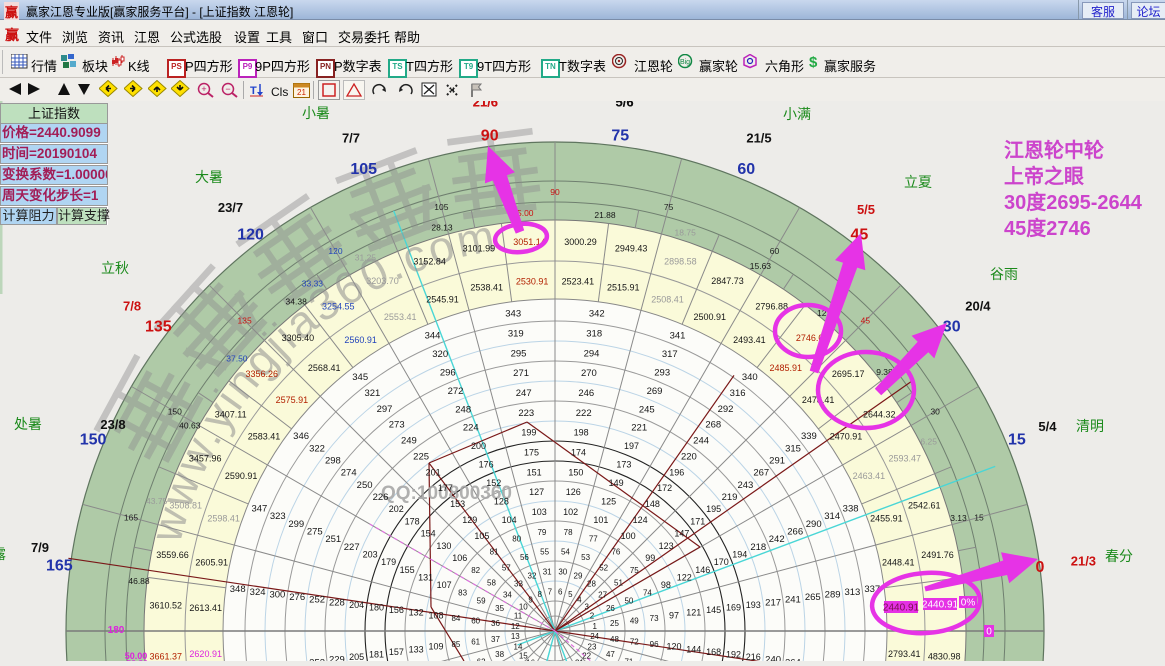 The width and height of the screenshot is (1165, 666). Describe the element at coordinates (726, 409) in the screenshot. I see `svg-text: 292` at that location.